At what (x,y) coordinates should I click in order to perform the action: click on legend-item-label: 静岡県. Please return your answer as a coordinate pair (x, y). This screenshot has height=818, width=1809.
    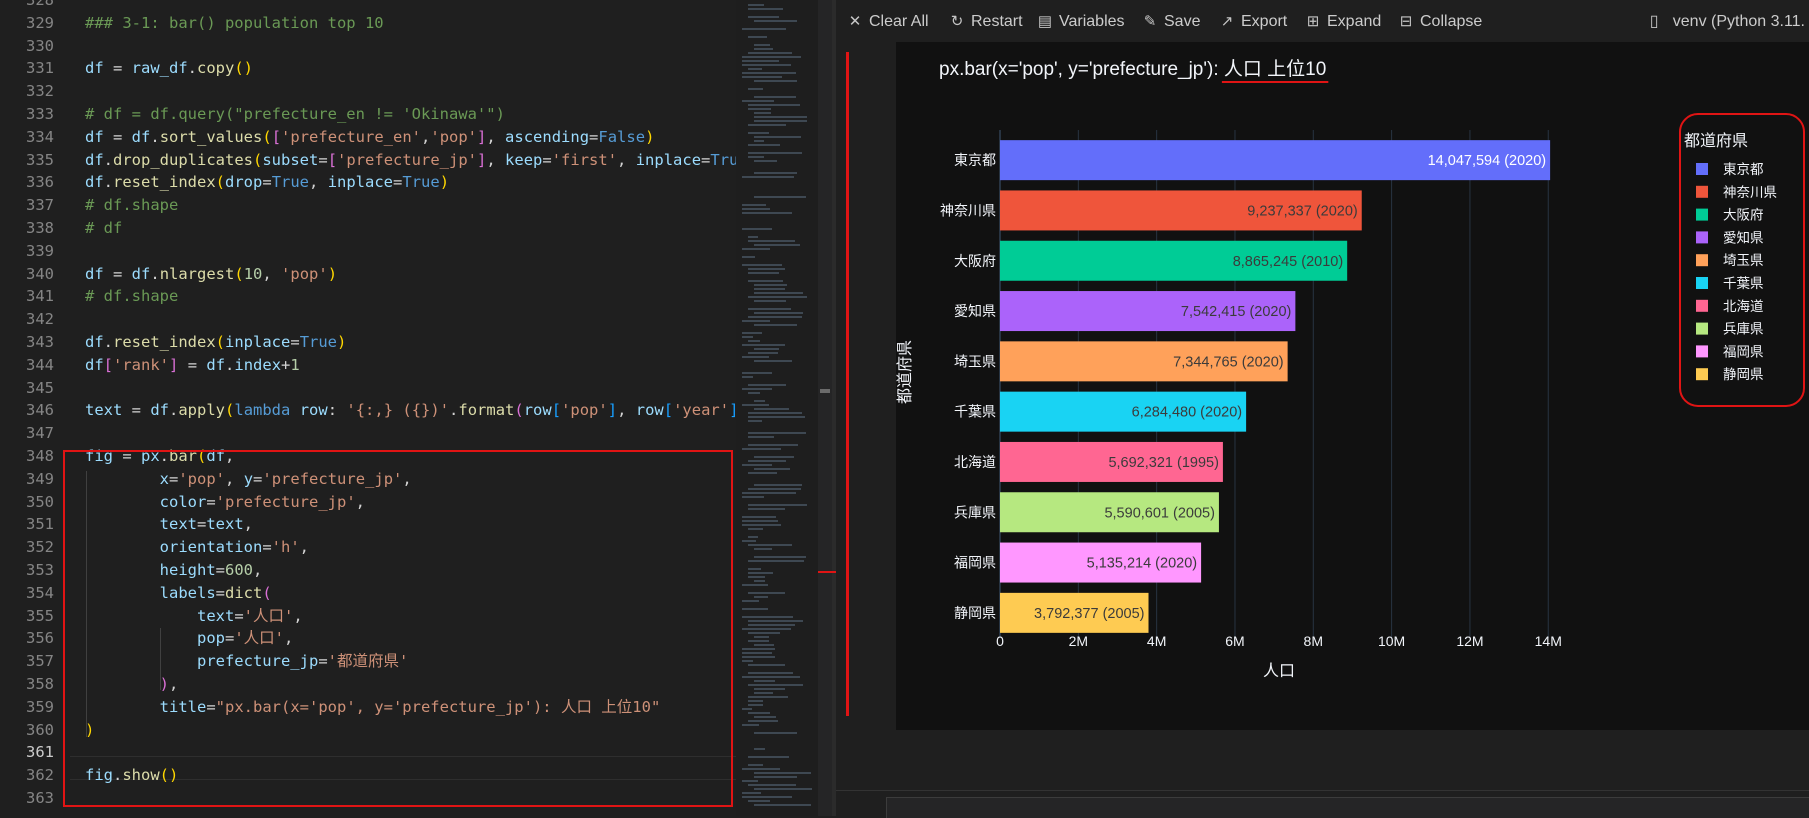
    Looking at the image, I should click on (1743, 374).